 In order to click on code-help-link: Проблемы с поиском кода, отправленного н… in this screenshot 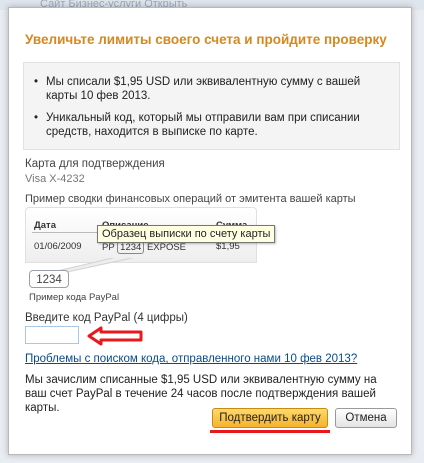, I will do `click(191, 359)`.